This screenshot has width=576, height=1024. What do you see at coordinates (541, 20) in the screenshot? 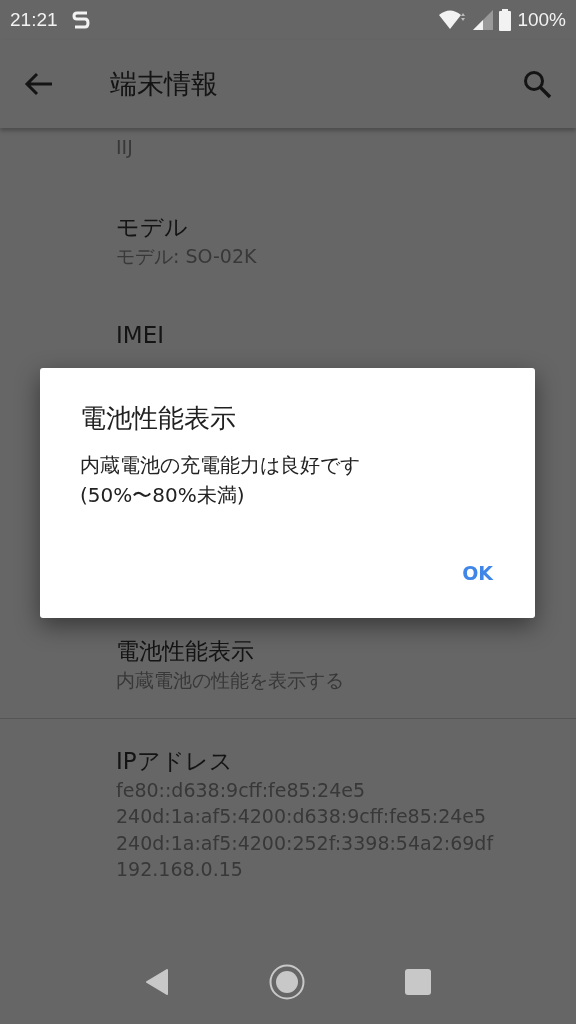
I see `battery-percent: 100%` at bounding box center [541, 20].